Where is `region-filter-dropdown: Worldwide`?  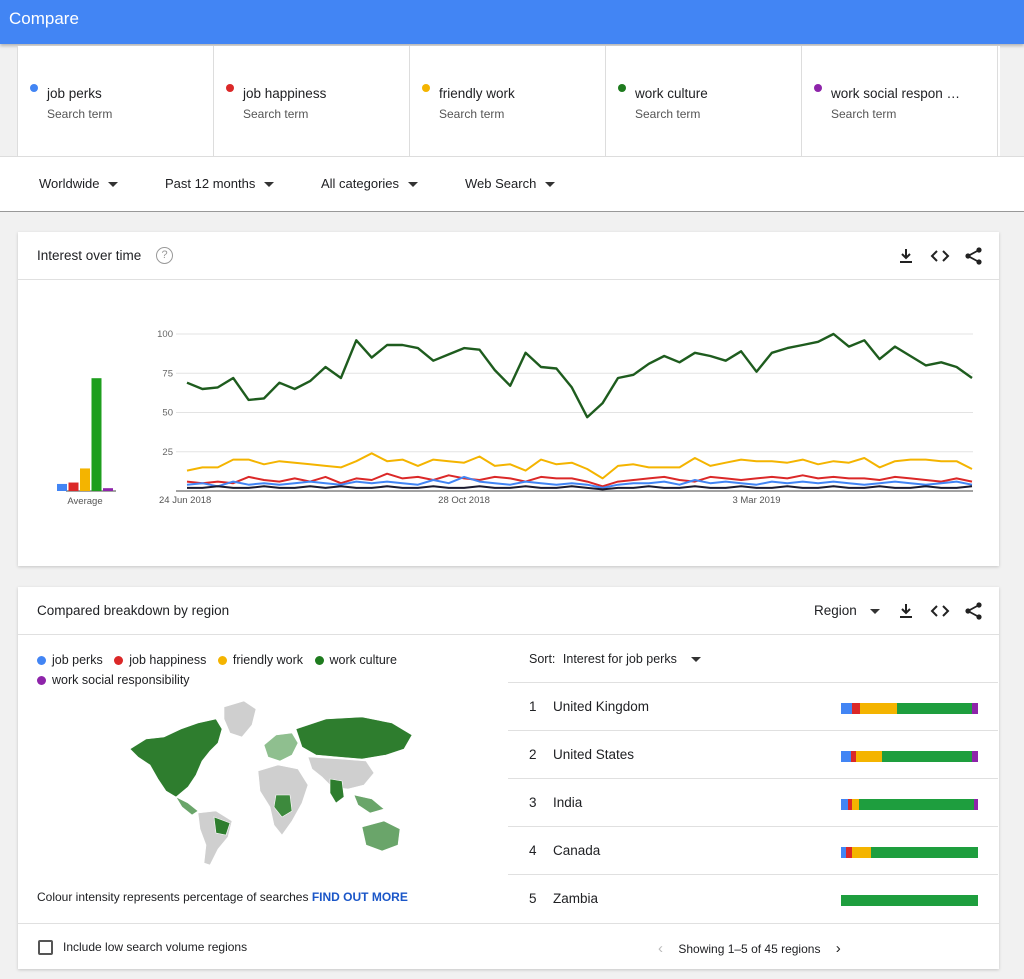
region-filter-dropdown: Worldwide is located at coordinates (79, 183).